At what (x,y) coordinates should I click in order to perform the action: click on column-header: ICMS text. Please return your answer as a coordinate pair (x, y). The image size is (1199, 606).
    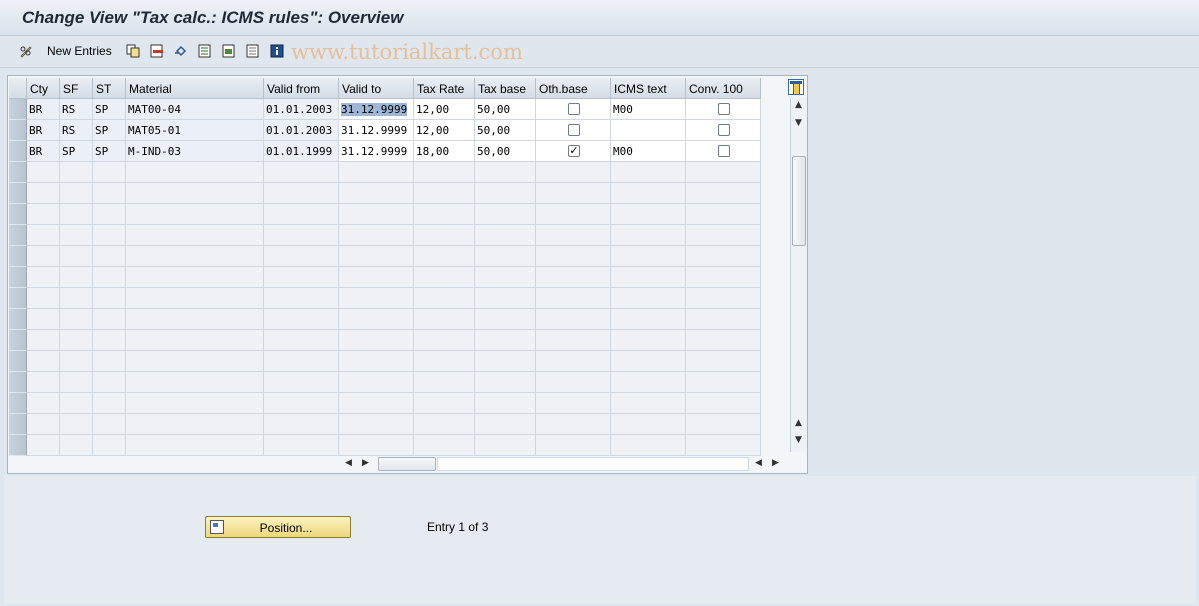
    Looking at the image, I should click on (648, 88).